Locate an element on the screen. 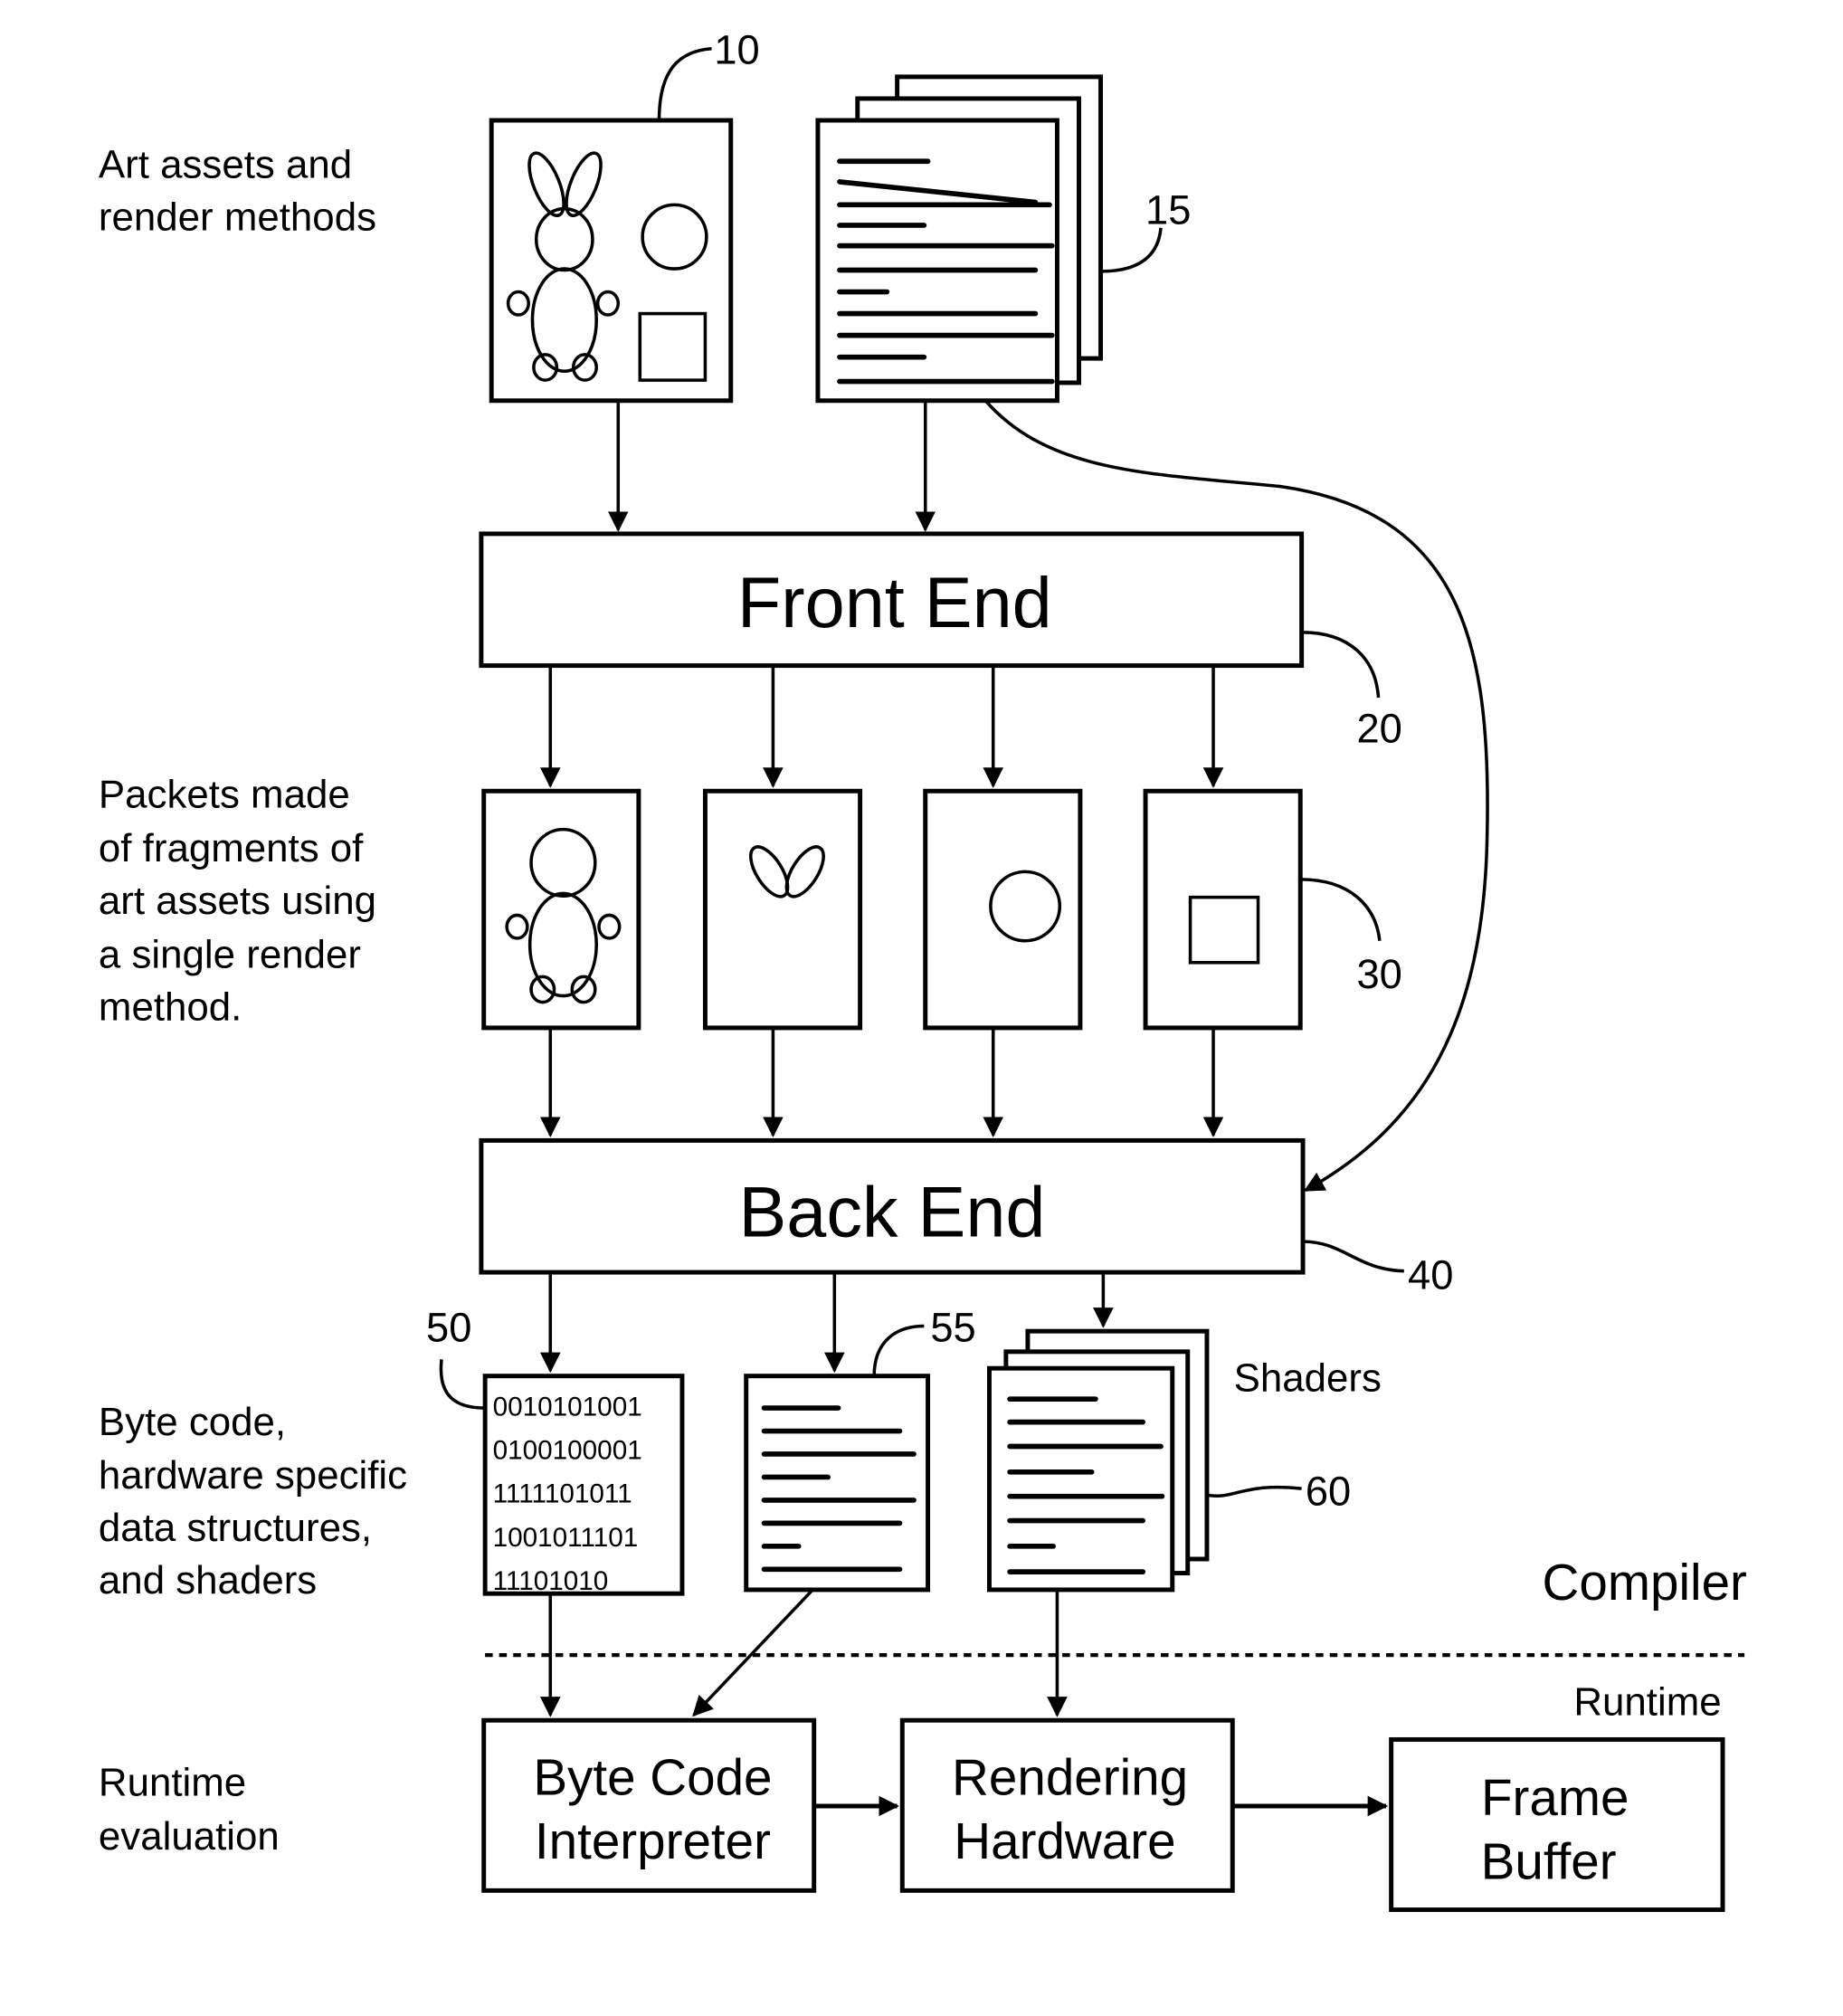  label-line: Runtime is located at coordinates (172, 1783).